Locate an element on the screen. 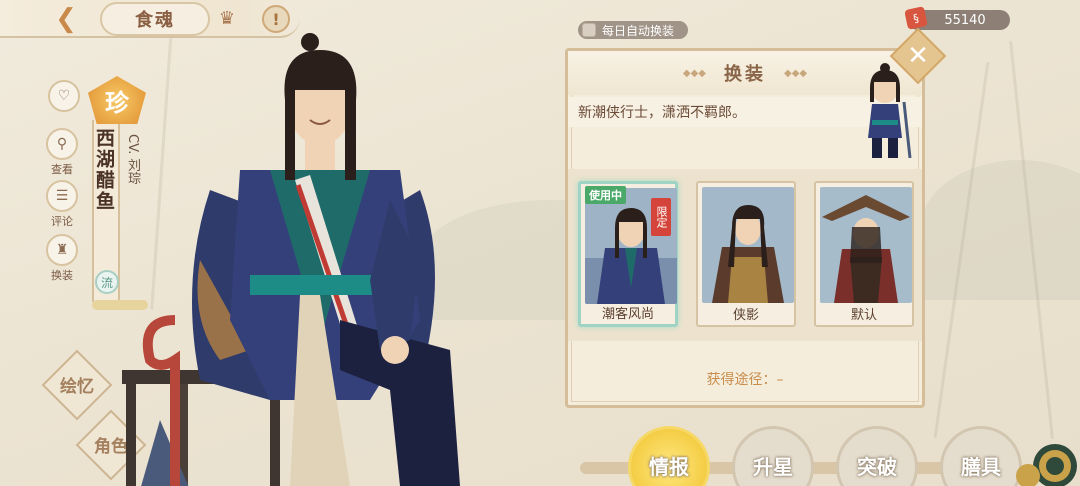  comment-button: ☰ 评论 is located at coordinates (62, 204).